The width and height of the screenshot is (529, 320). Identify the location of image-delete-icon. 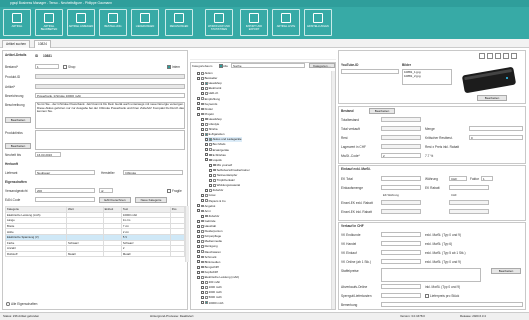
(506, 56).